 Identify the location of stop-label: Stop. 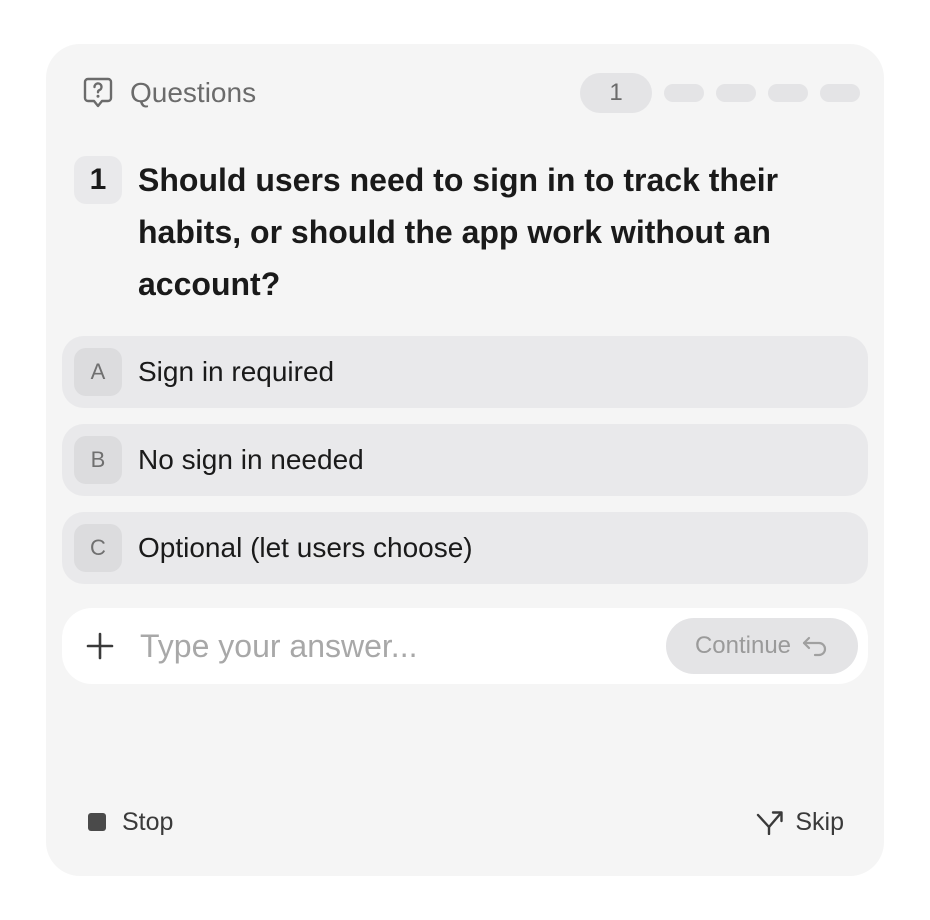
(148, 821).